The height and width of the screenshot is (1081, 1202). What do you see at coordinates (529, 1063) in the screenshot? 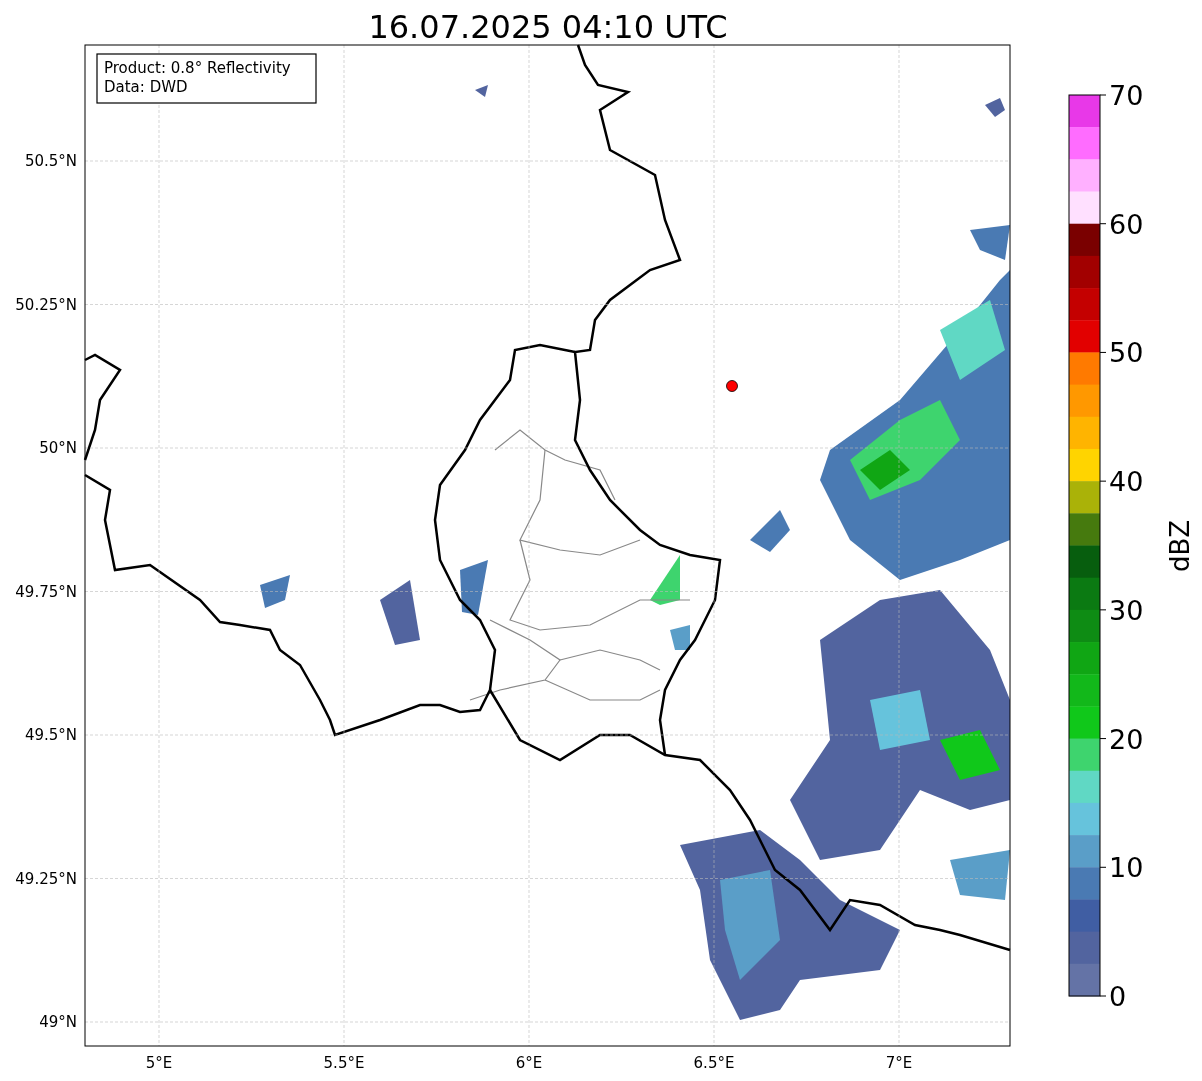
I see `longitude-label: 6°E` at bounding box center [529, 1063].